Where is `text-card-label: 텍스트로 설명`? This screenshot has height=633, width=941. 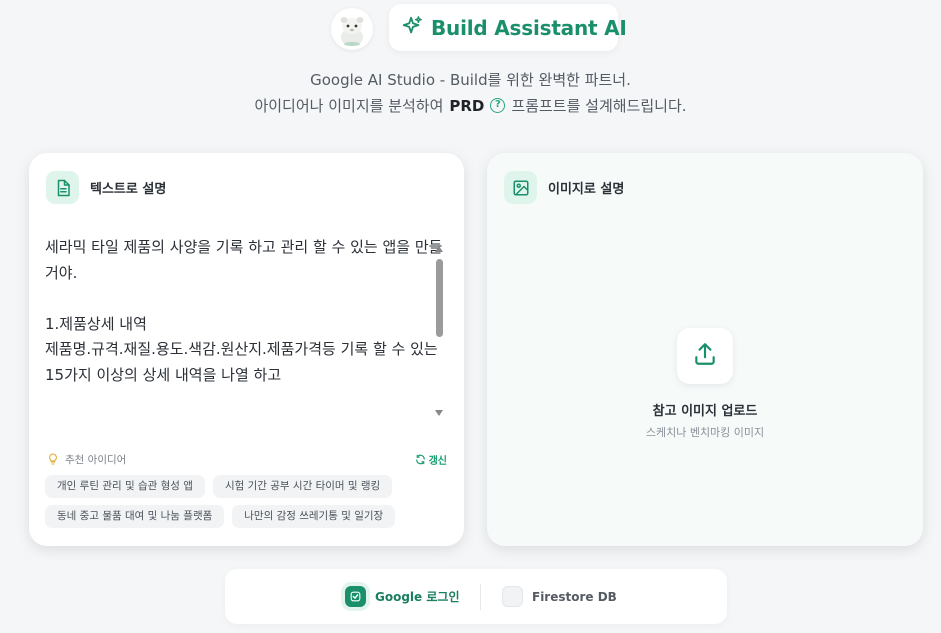 text-card-label: 텍스트로 설명 is located at coordinates (128, 189).